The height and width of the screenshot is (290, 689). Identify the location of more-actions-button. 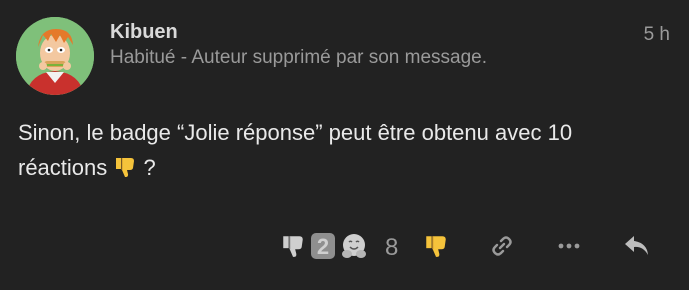
(569, 246).